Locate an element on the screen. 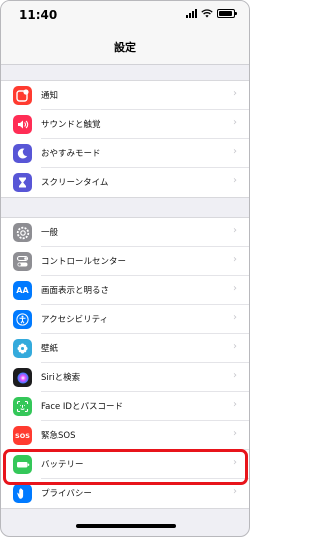 The width and height of the screenshot is (320, 537). settings-row-accessibility: アクセシビリティ › is located at coordinates (125, 319).